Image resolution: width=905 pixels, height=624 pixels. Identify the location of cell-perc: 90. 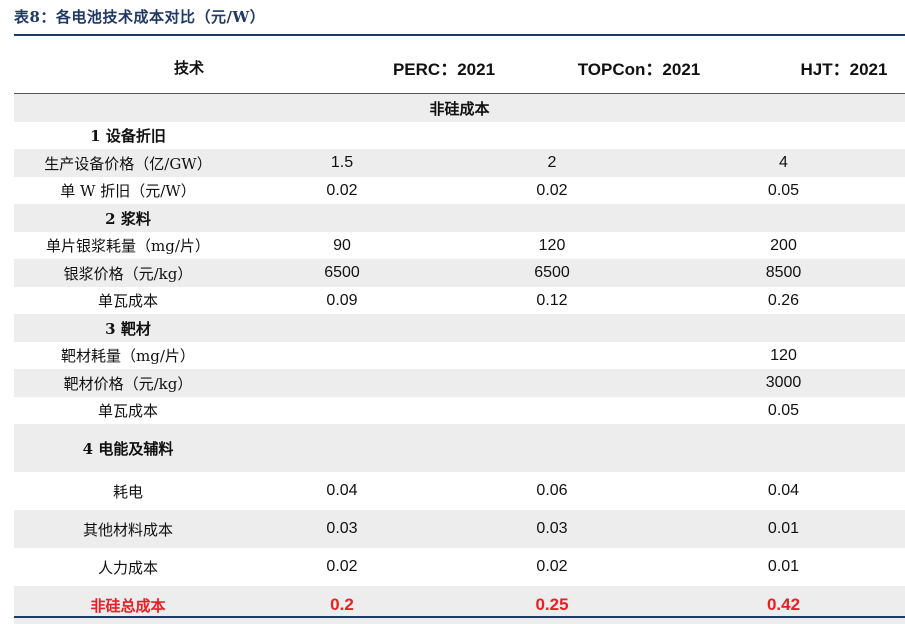
(342, 245).